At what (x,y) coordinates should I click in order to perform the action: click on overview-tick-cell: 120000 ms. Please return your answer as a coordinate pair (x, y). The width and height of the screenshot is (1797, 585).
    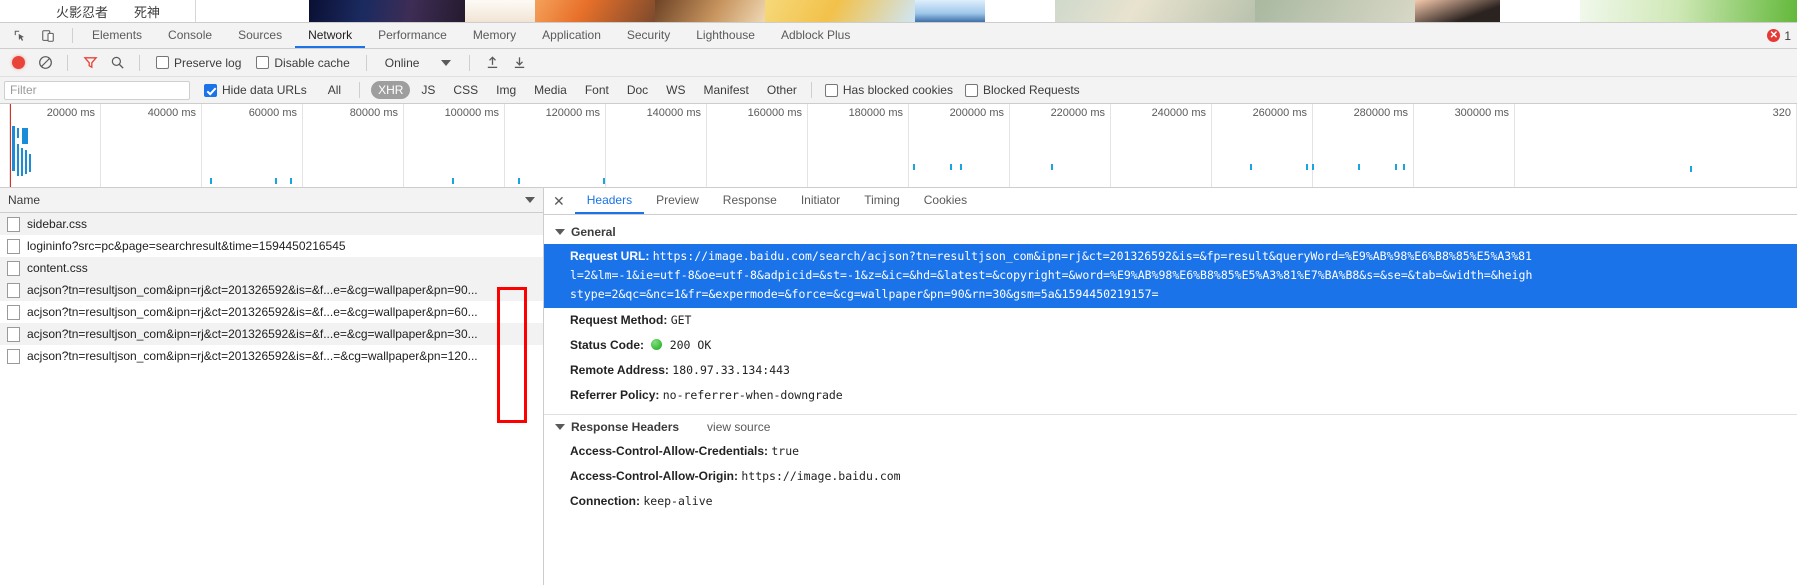
    Looking at the image, I should click on (555, 145).